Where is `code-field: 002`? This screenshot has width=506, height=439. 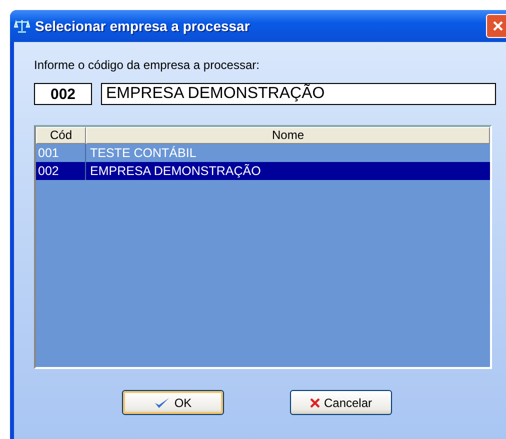 code-field: 002 is located at coordinates (63, 94).